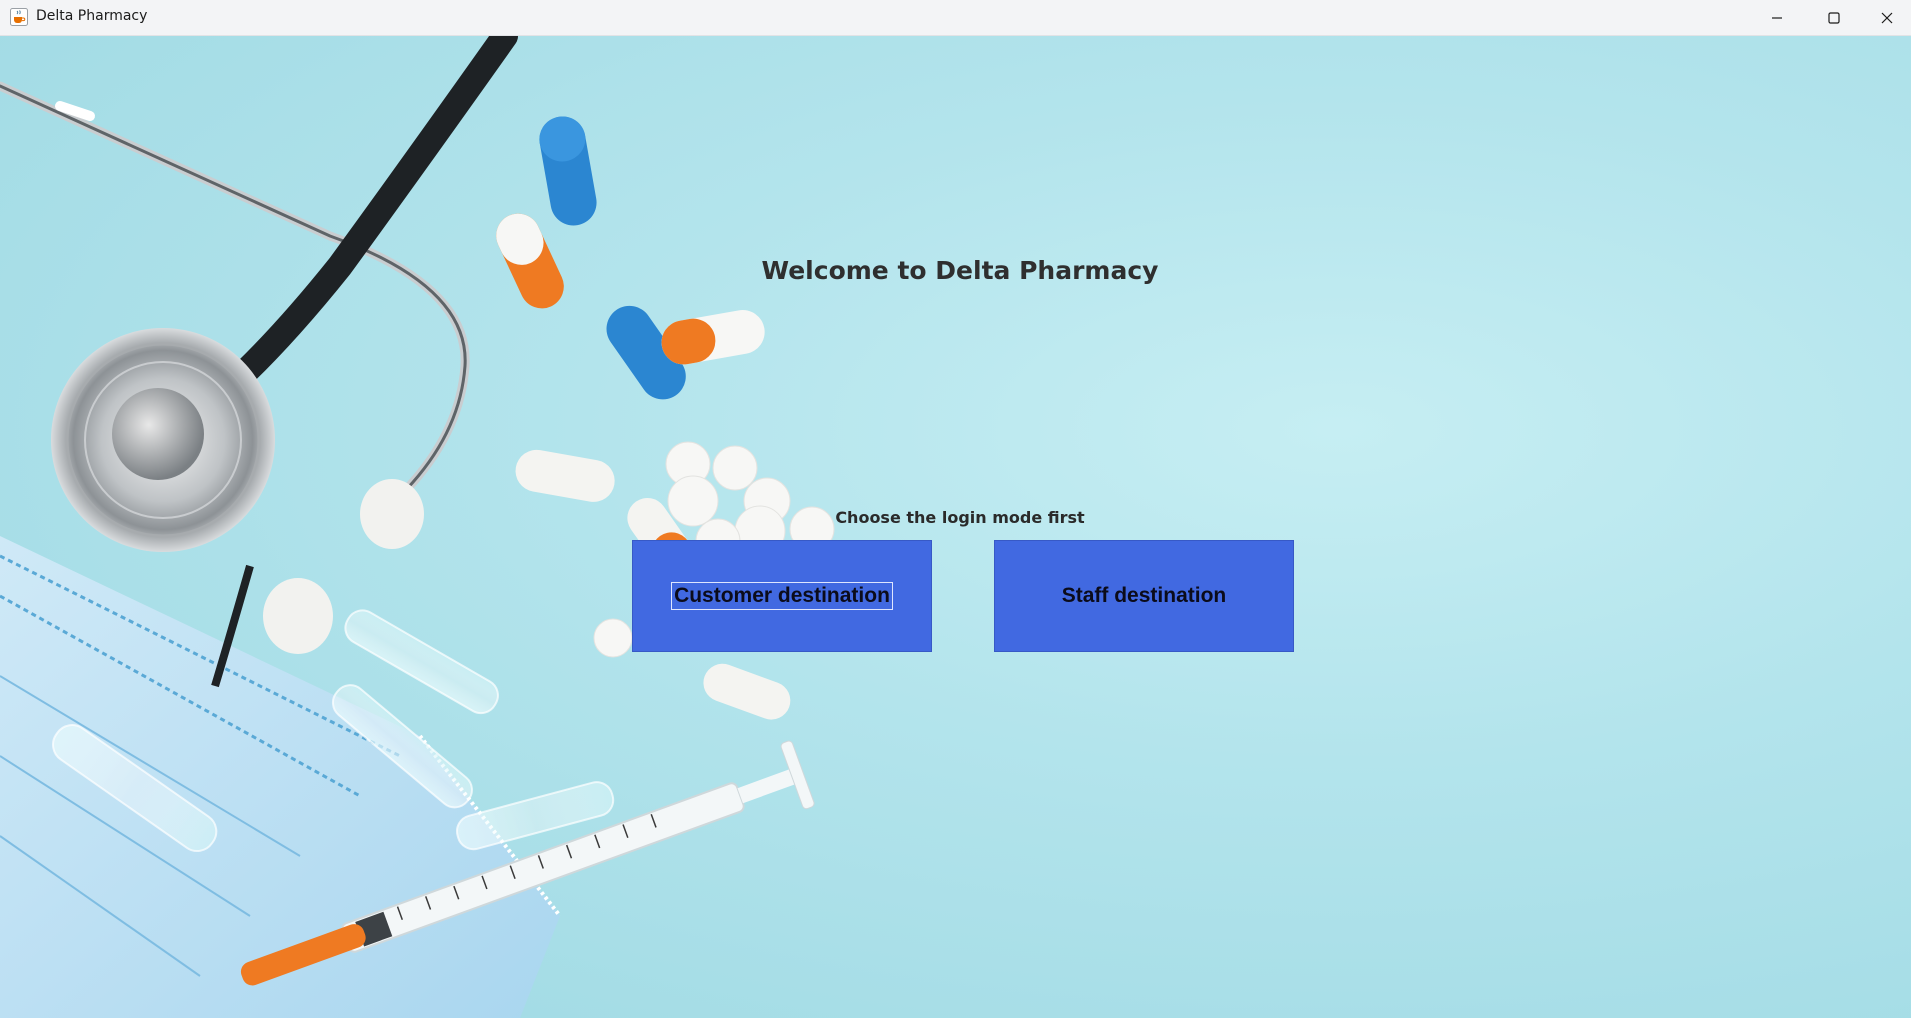 This screenshot has height=1018, width=1911. I want to click on close-icon, so click(1886, 17).